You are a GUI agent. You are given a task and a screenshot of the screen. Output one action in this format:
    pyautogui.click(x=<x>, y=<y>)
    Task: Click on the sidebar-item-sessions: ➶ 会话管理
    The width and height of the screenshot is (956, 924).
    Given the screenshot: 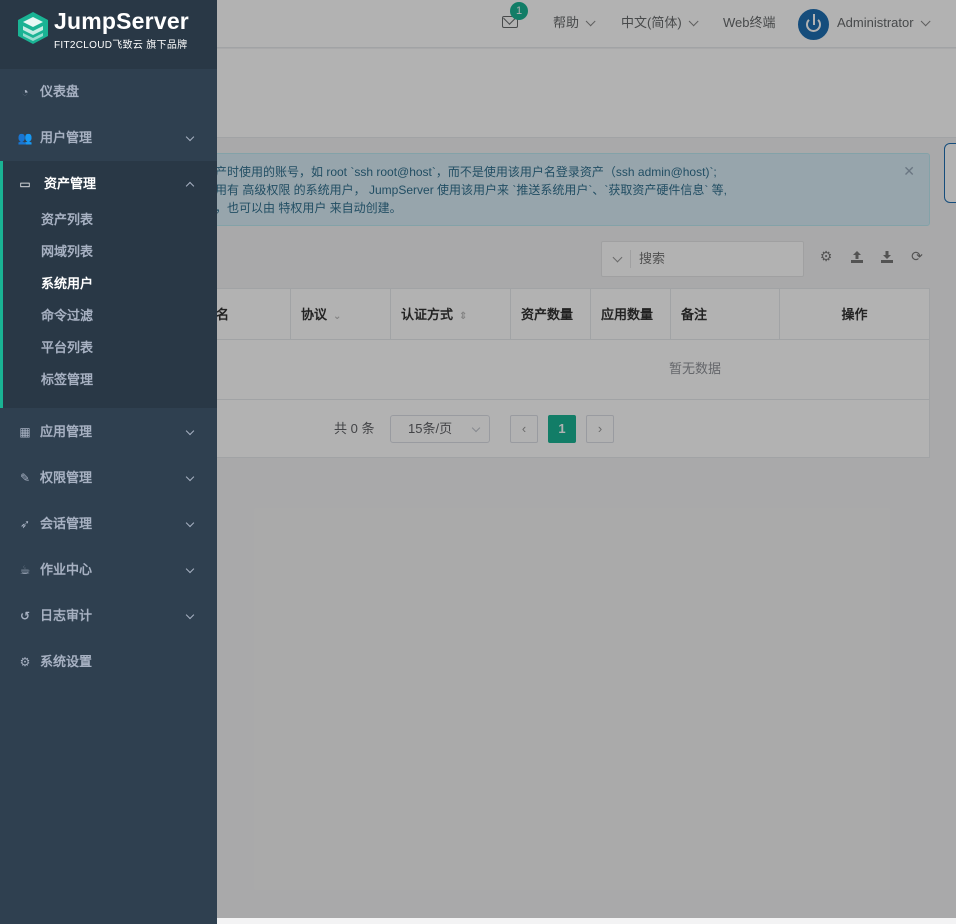 What is the action you would take?
    pyautogui.click(x=108, y=524)
    